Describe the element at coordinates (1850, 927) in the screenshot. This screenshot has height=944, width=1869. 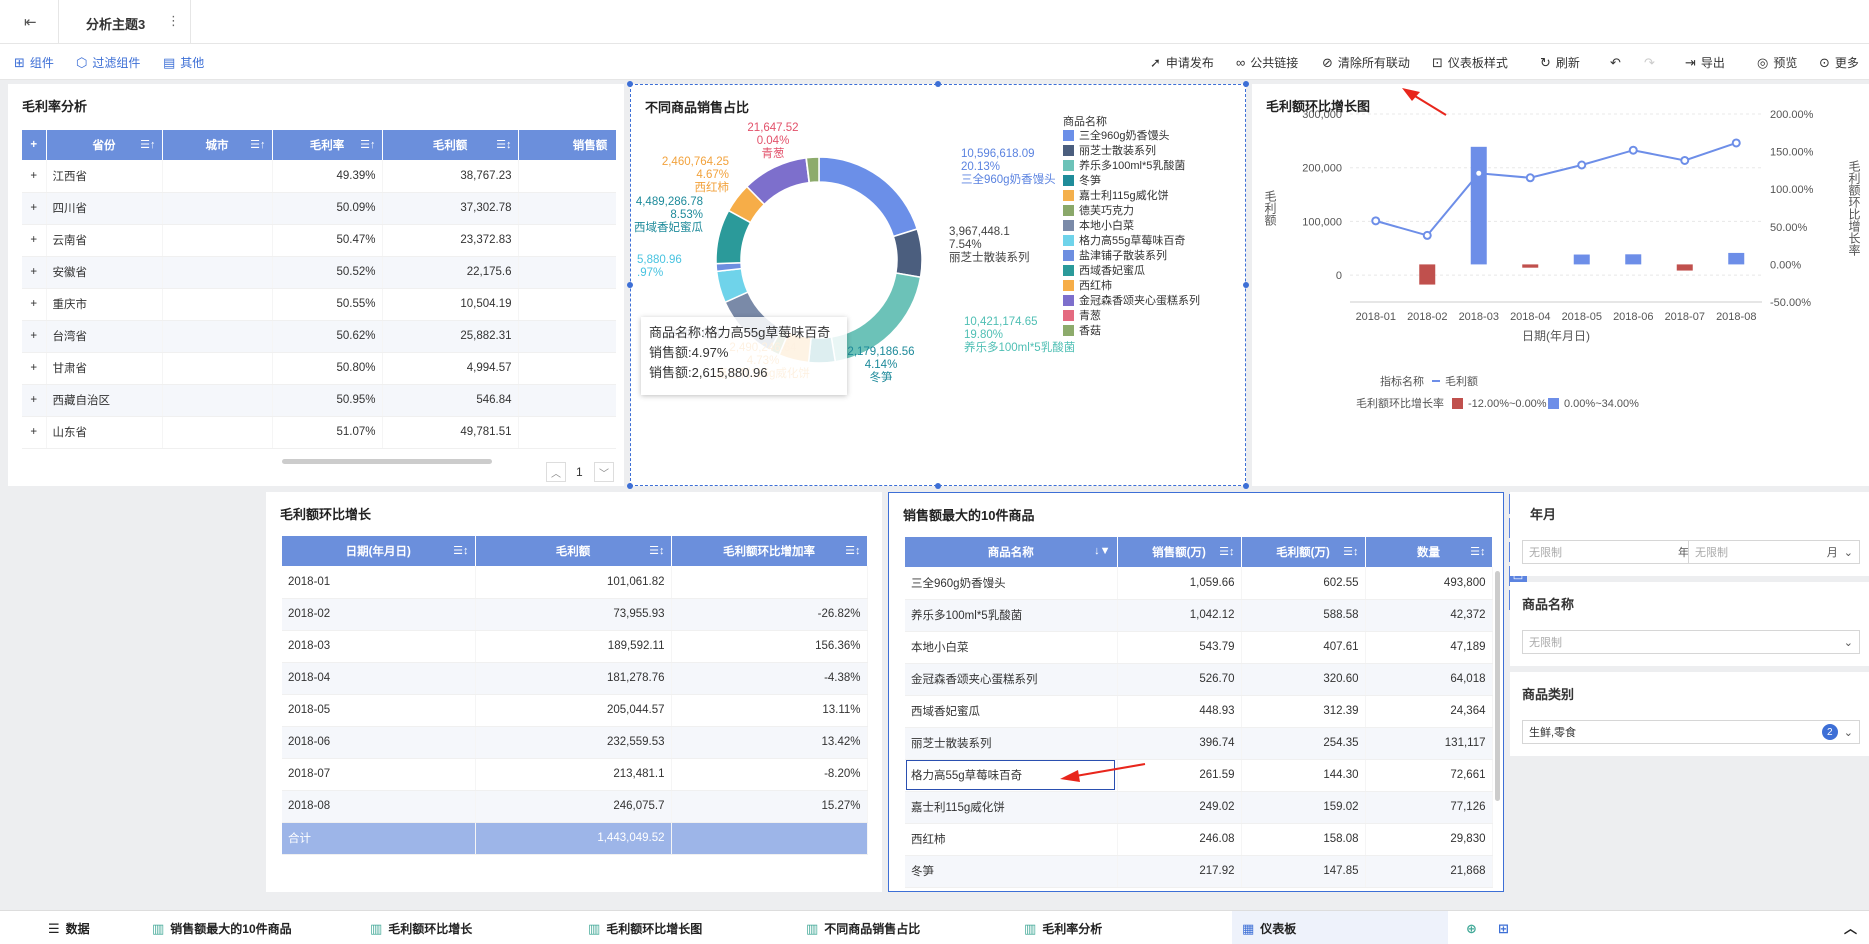
I see `collapse-tabs-button: ︿` at that location.